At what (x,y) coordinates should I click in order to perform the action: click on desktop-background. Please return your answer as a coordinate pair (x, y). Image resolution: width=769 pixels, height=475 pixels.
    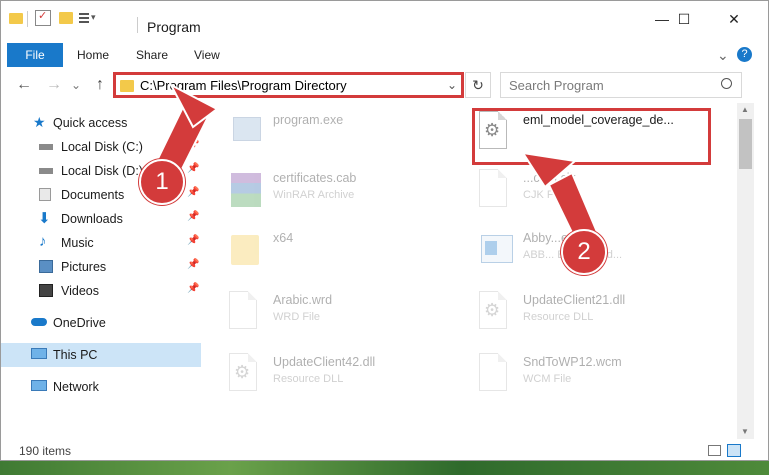
    Looking at the image, I should click on (384, 468).